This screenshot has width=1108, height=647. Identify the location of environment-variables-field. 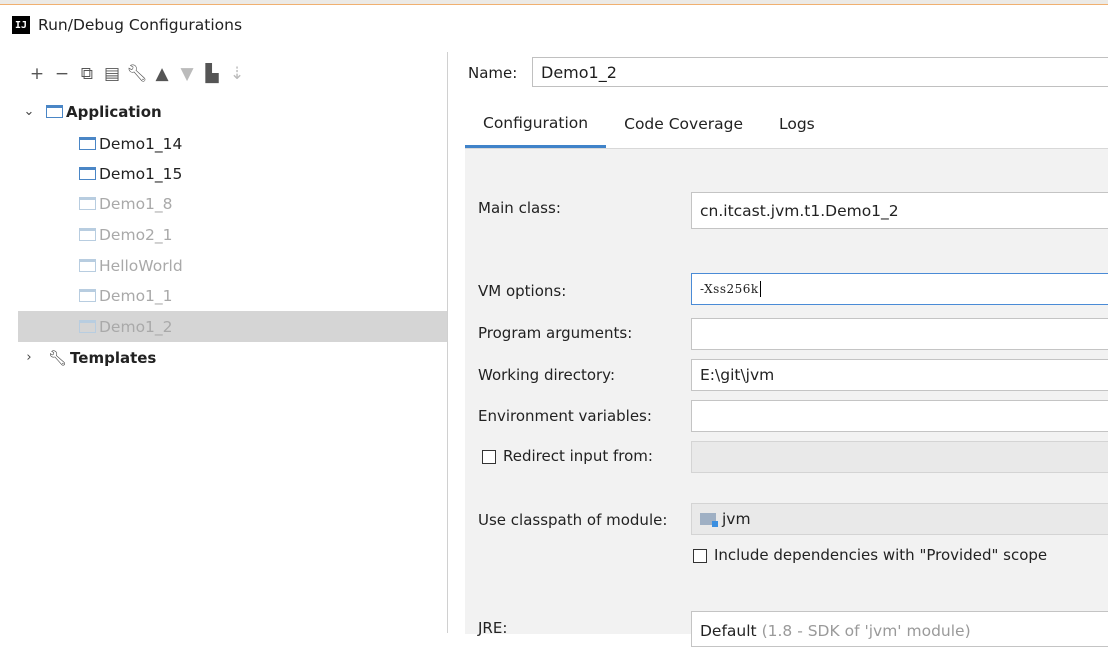
(899, 416).